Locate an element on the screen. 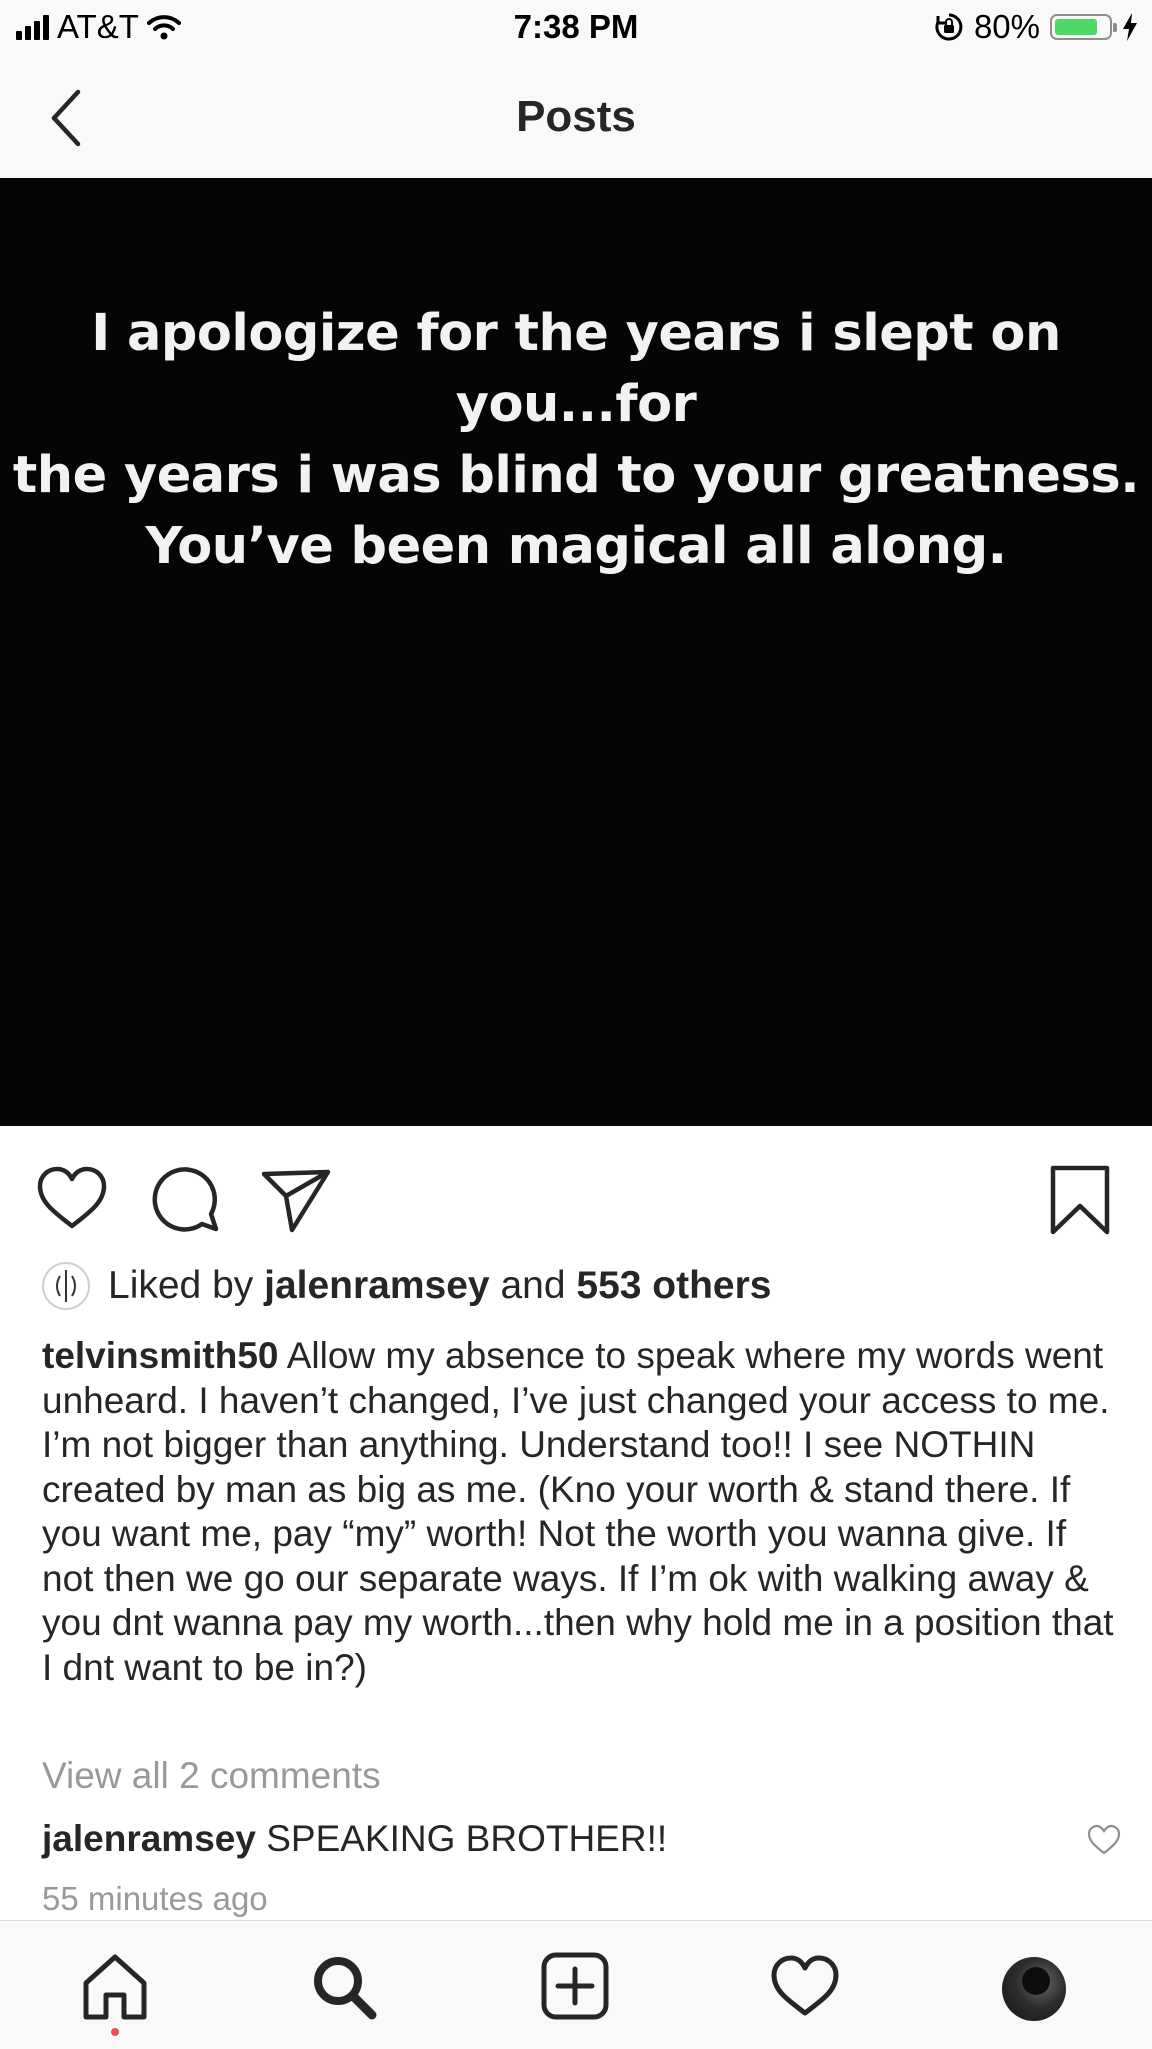 This screenshot has width=1152, height=2049. search-icon is located at coordinates (343, 1986).